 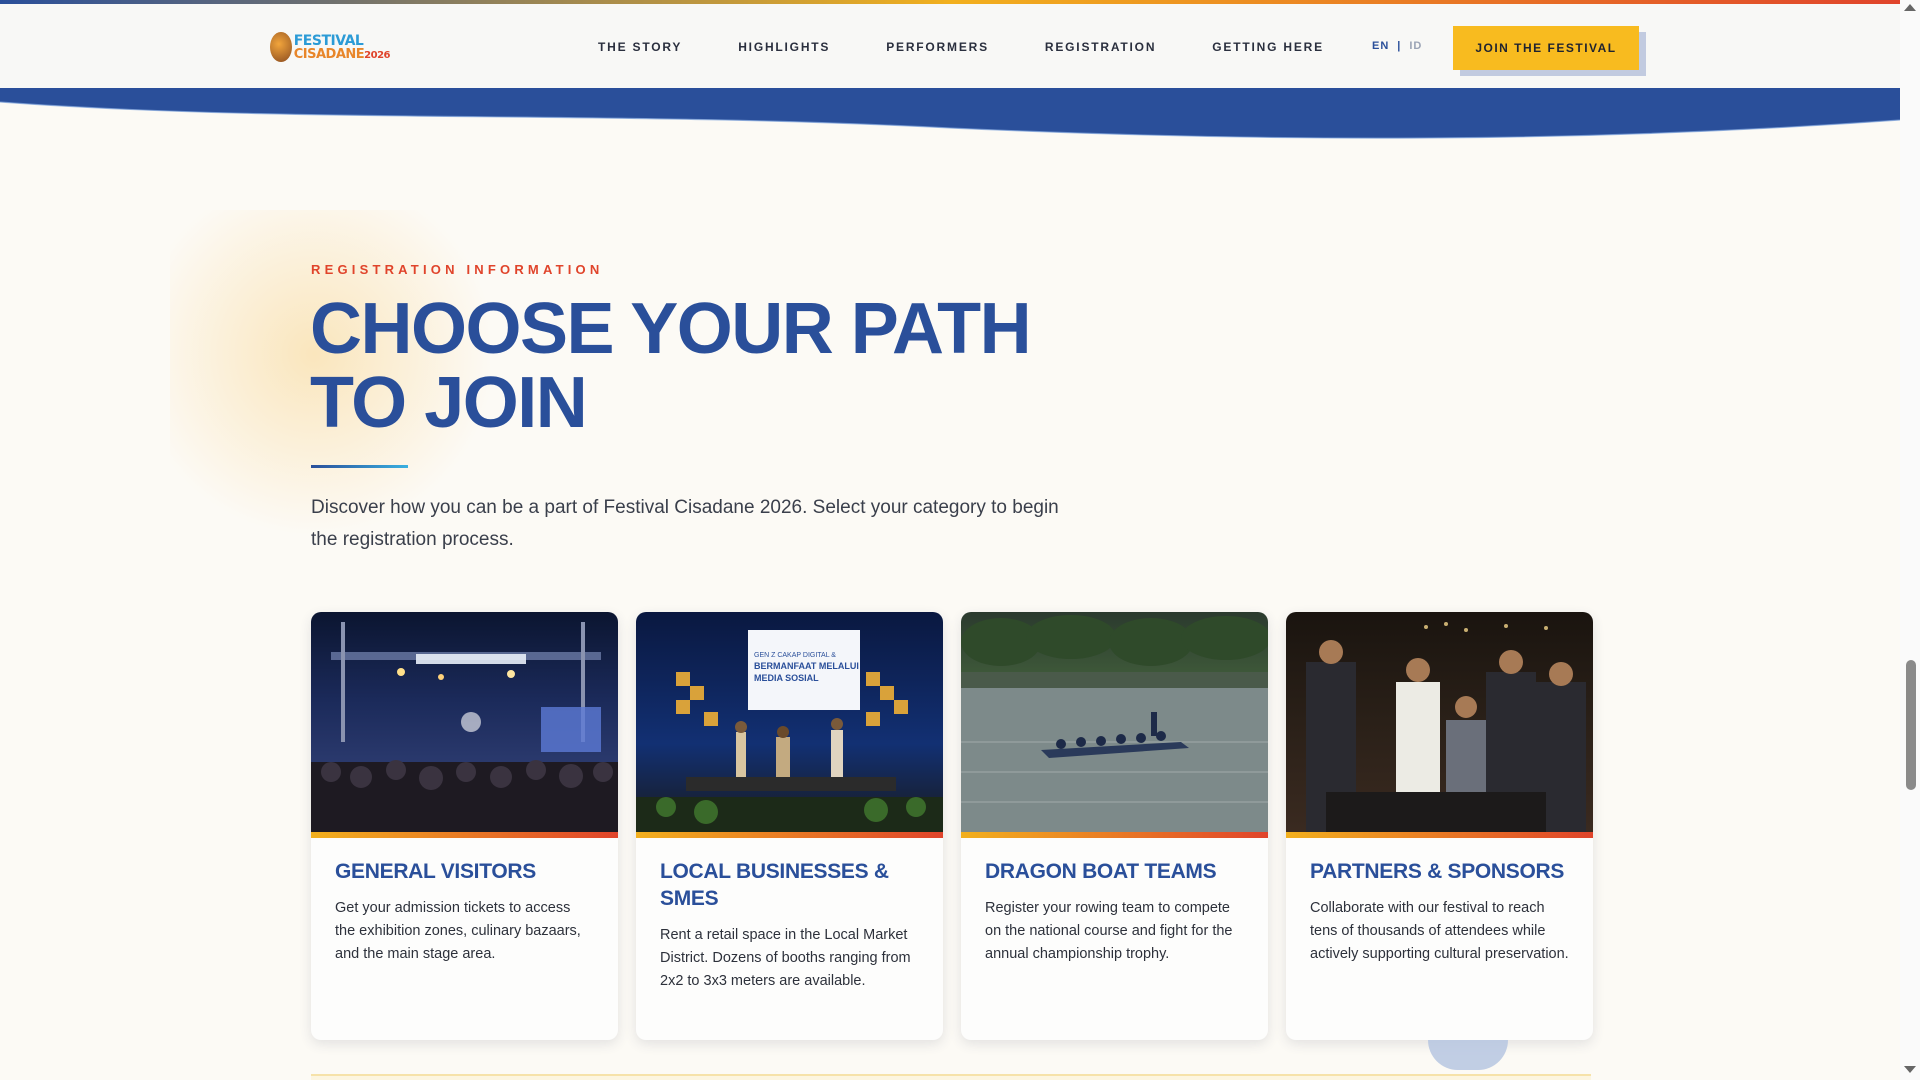 I want to click on card-title: GENERAL VISITORS, so click(x=435, y=871).